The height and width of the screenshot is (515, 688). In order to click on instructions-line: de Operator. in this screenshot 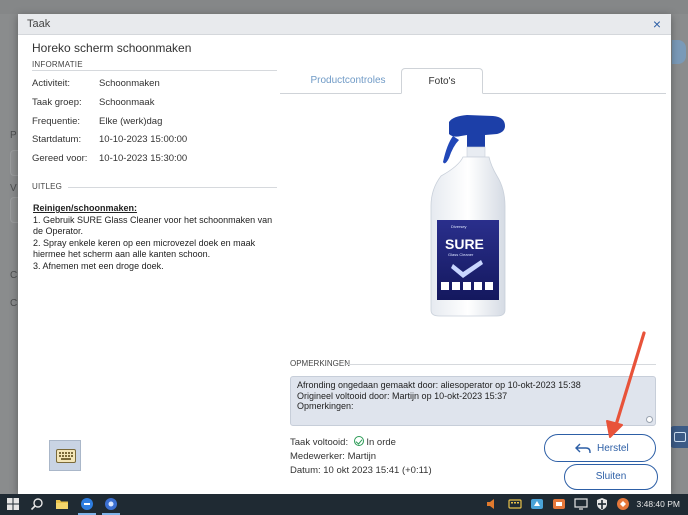, I will do `click(58, 231)`.